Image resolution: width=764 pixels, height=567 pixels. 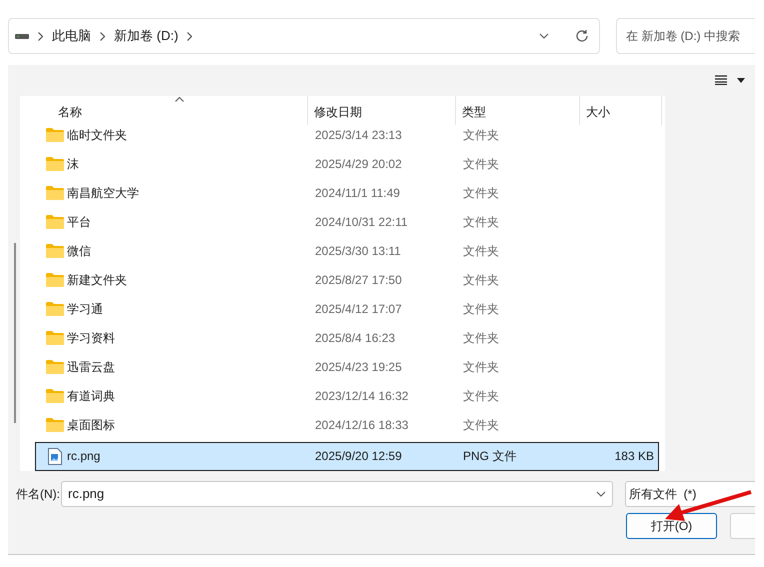 What do you see at coordinates (73, 165) in the screenshot?
I see `file-name: 沫` at bounding box center [73, 165].